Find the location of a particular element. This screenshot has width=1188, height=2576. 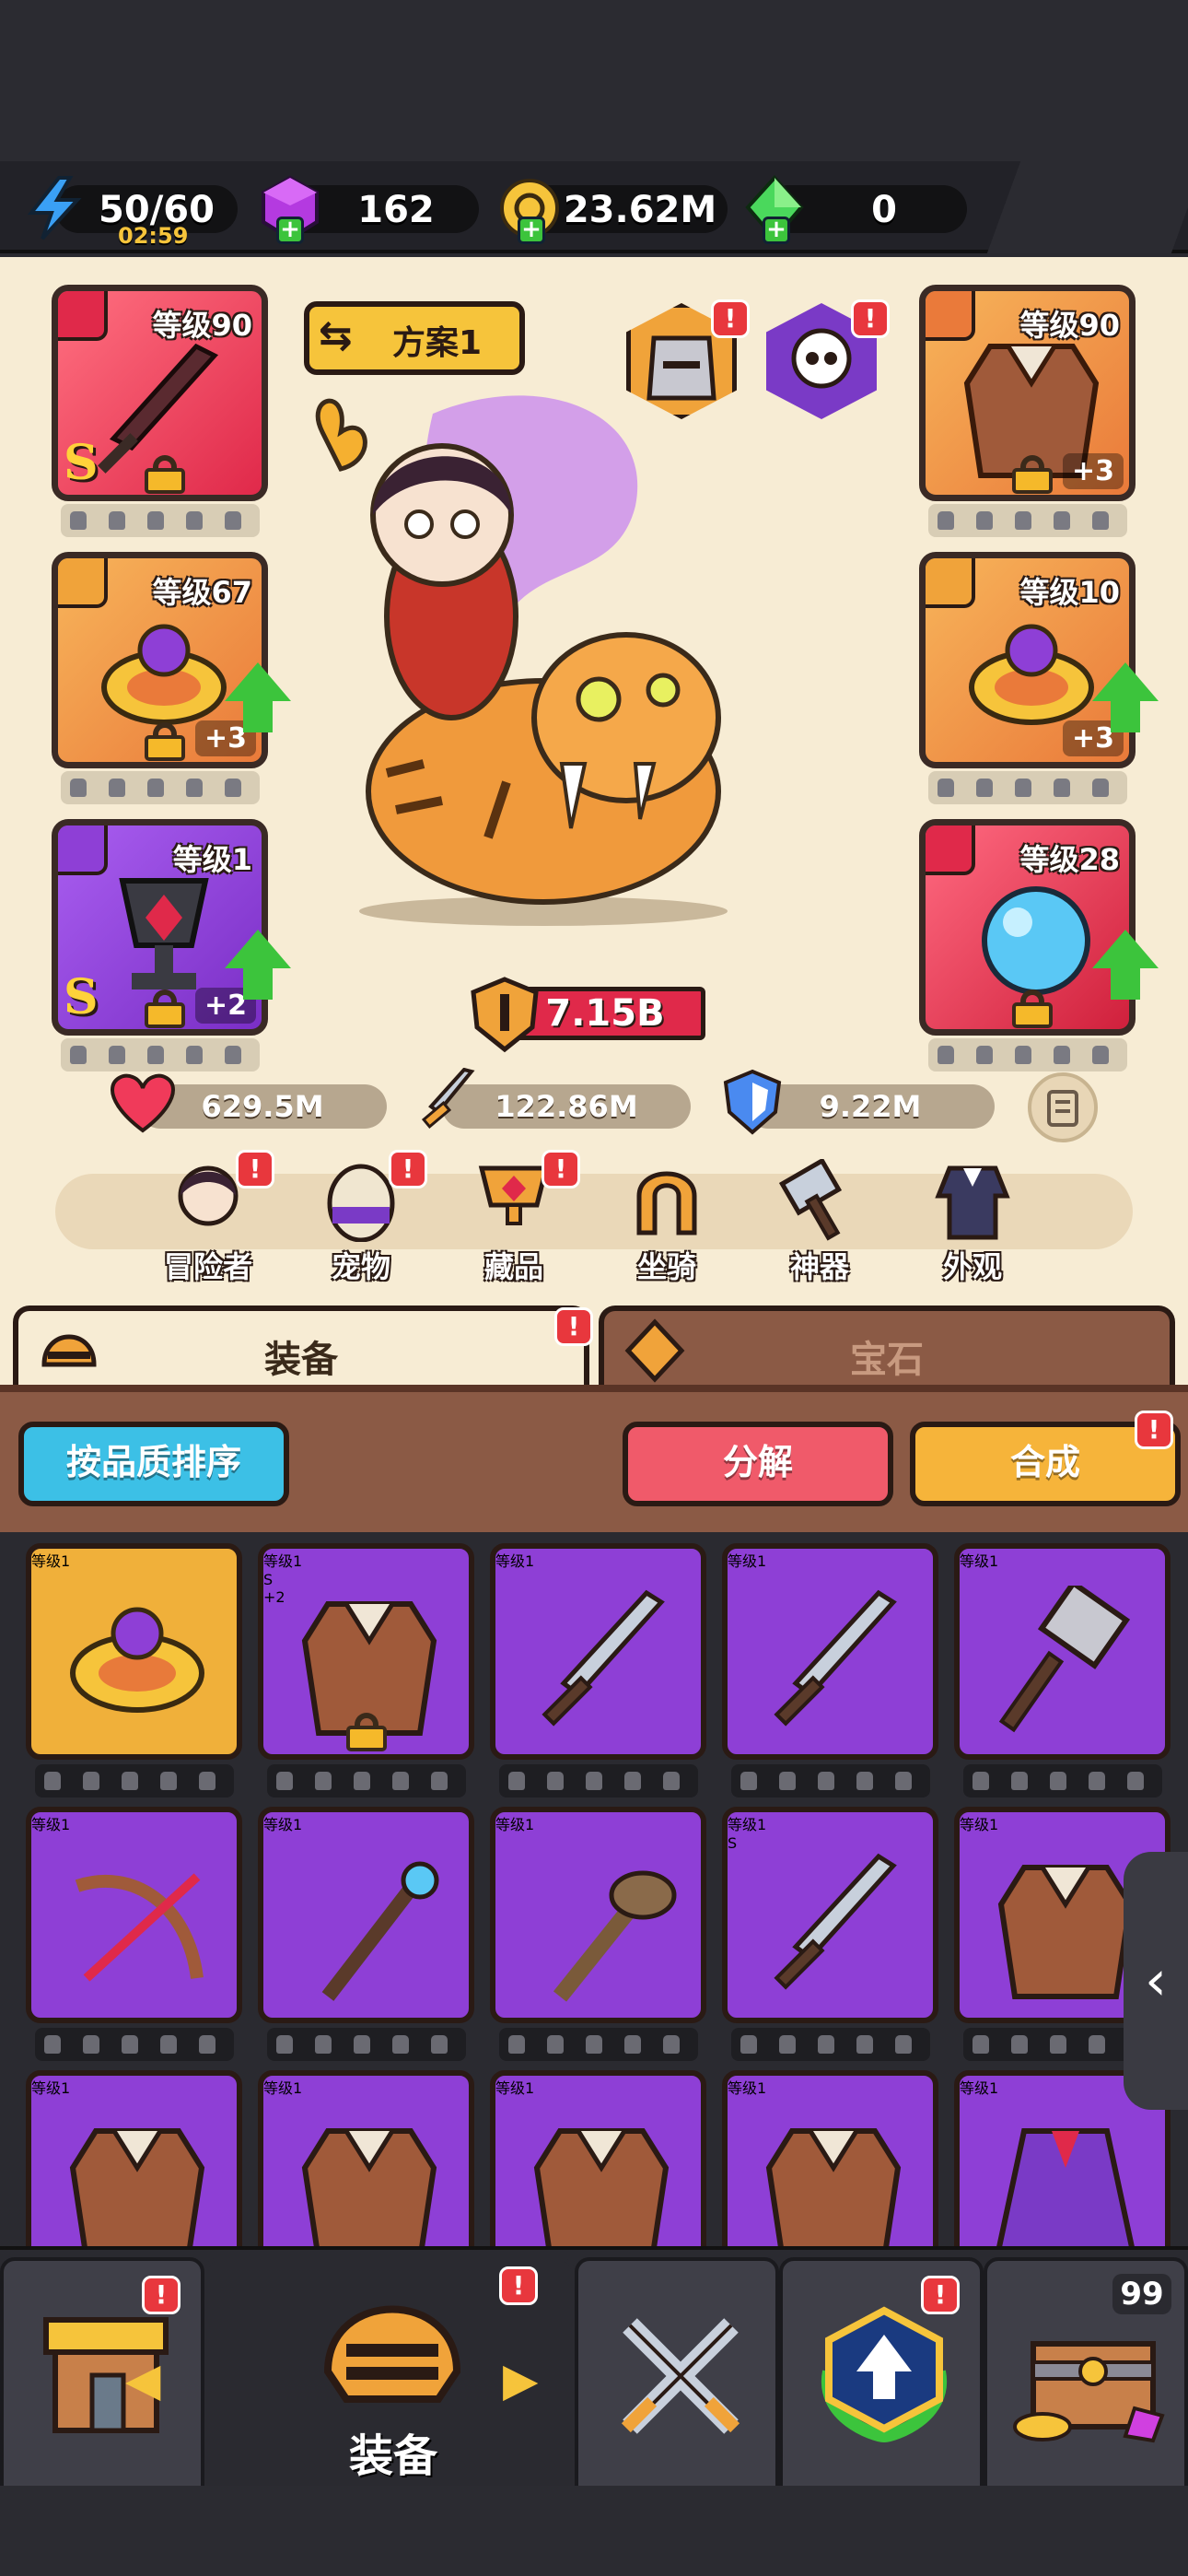

add-green-gems-icon: + is located at coordinates (776, 230).